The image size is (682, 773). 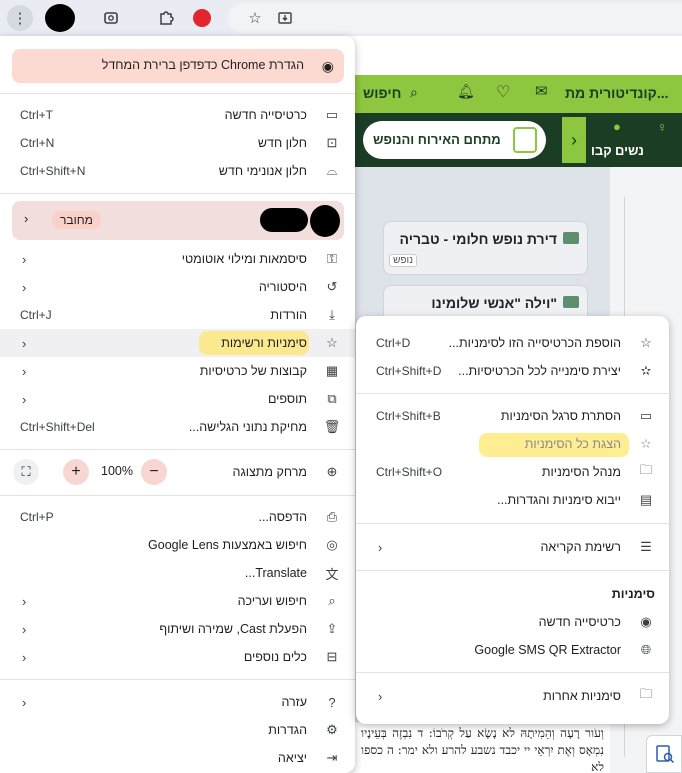 I want to click on menu-item-settings: ⚙ הגדרות, so click(x=177, y=730).